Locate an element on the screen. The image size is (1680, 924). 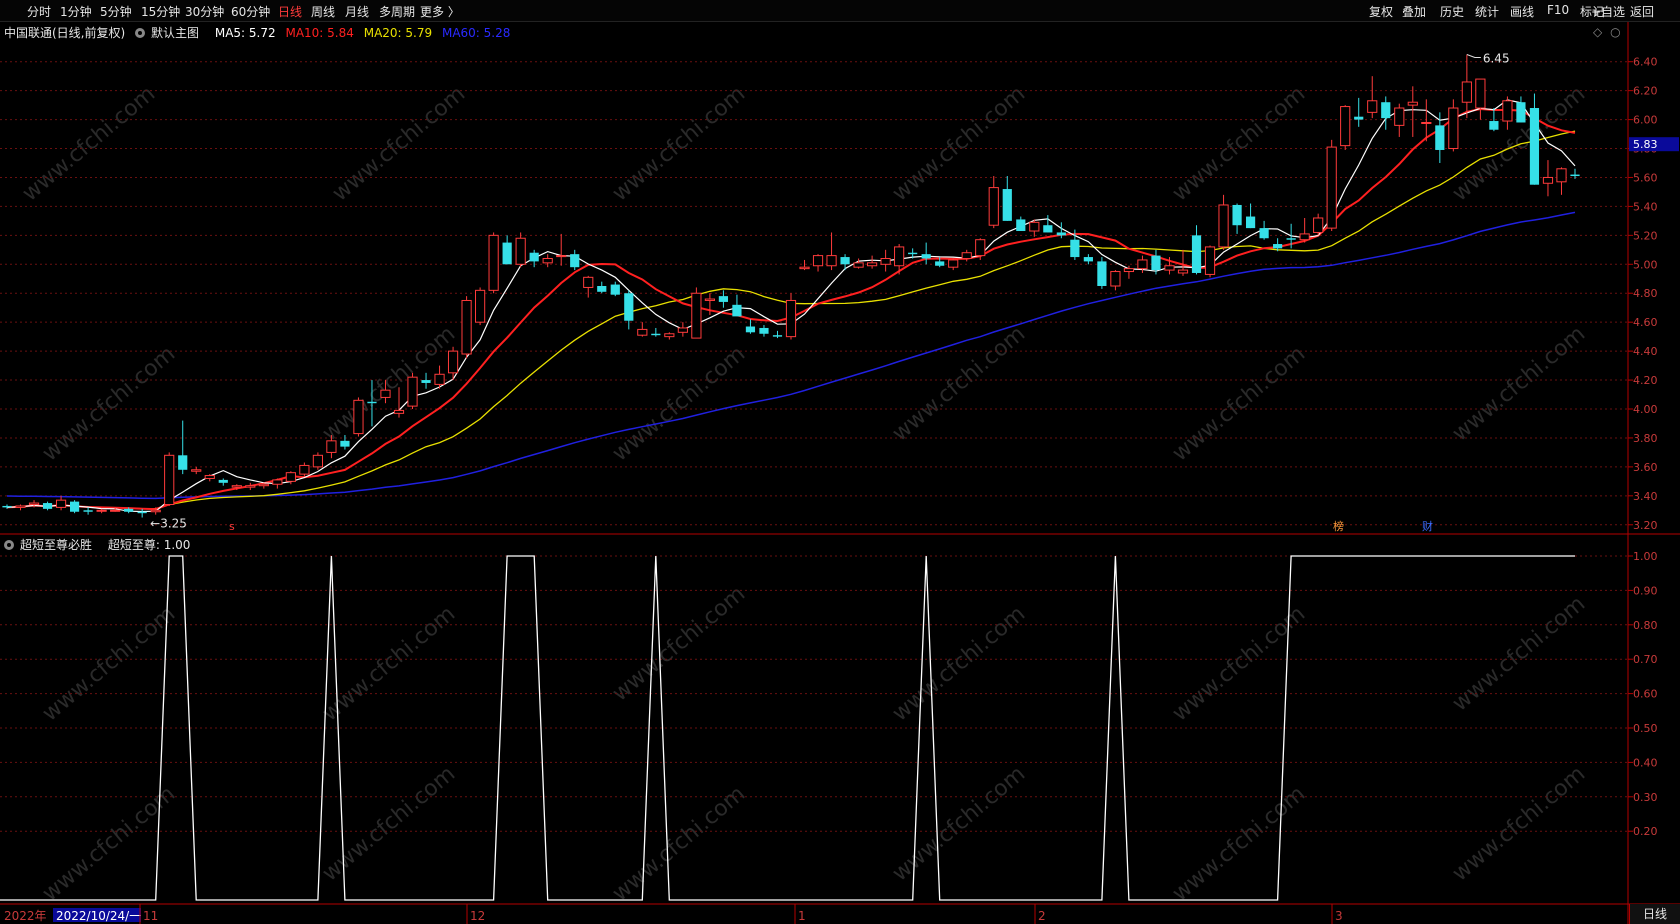
toolbar-button-7: 返回 is located at coordinates (1642, 11).